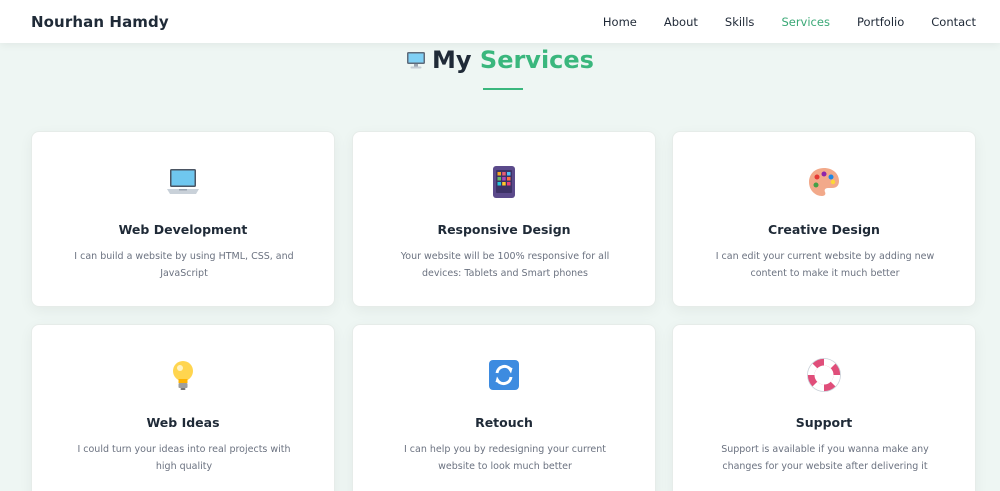 The image size is (1000, 491). Describe the element at coordinates (824, 182) in the screenshot. I see `palette-icon` at that location.